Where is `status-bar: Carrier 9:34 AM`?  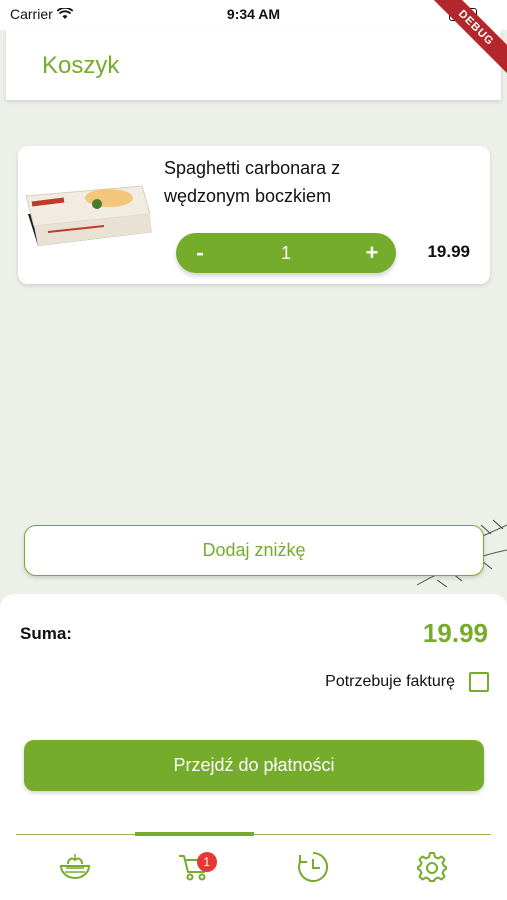
status-bar: Carrier 9:34 AM is located at coordinates (253, 15).